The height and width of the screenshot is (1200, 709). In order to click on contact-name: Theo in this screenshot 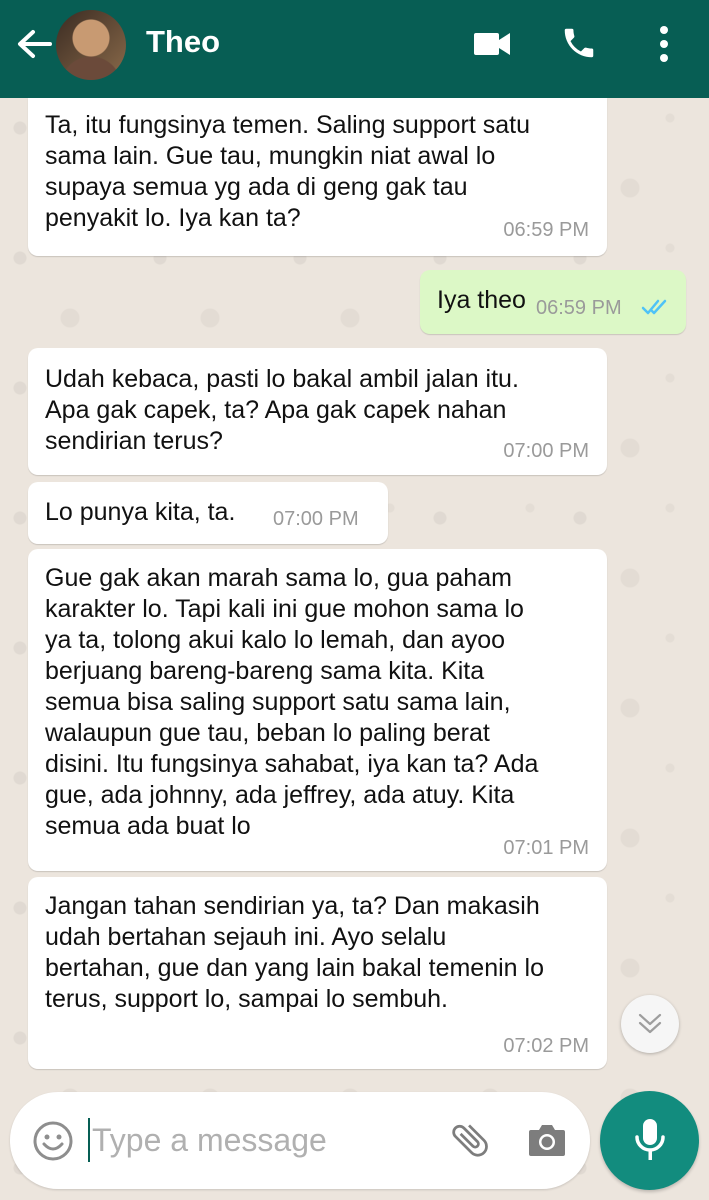, I will do `click(183, 42)`.